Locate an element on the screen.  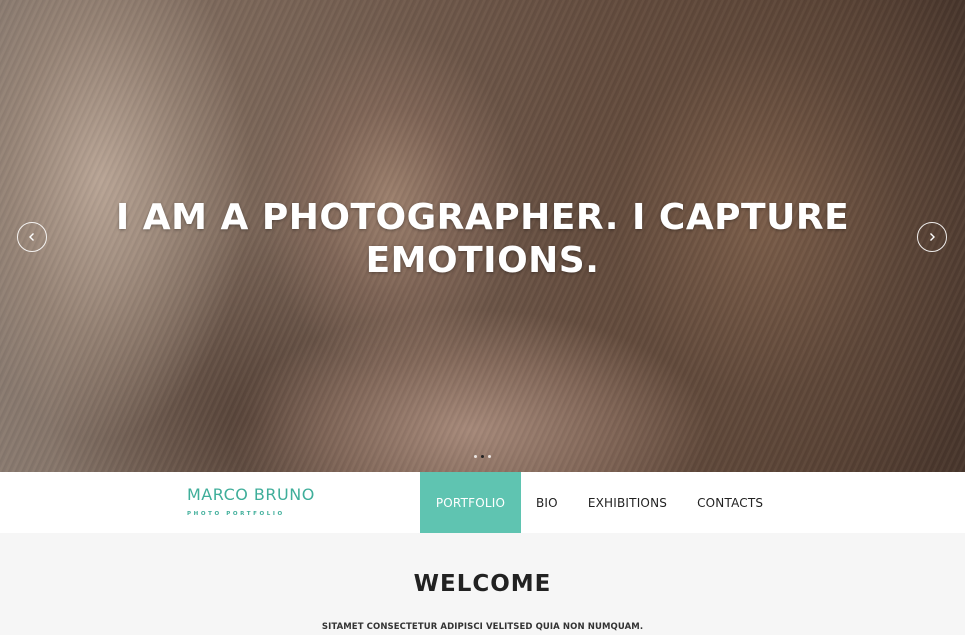
brand-tagline: PHOTO PORTFOLIO is located at coordinates (236, 514).